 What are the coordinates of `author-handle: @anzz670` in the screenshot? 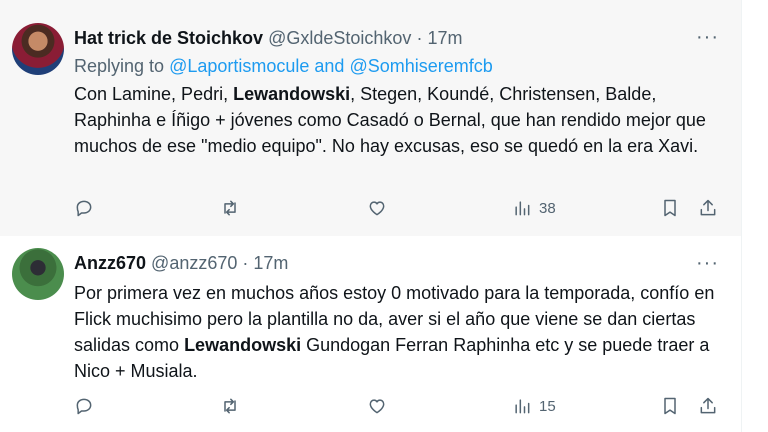 It's located at (194, 263).